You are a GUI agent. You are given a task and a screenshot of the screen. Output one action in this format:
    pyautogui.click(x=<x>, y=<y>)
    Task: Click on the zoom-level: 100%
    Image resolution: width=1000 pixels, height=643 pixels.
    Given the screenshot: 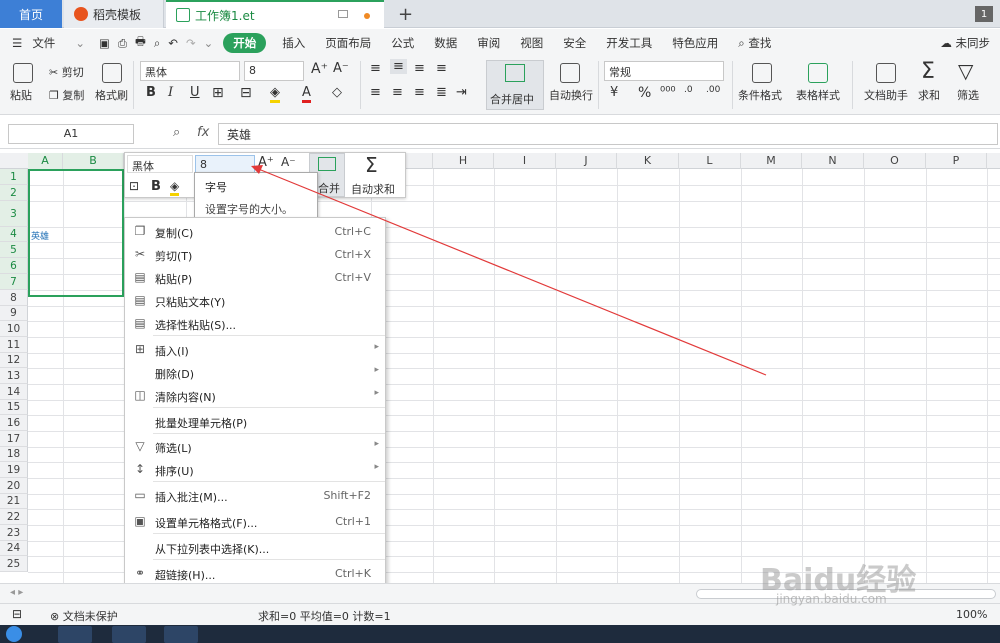 What is the action you would take?
    pyautogui.click(x=971, y=614)
    